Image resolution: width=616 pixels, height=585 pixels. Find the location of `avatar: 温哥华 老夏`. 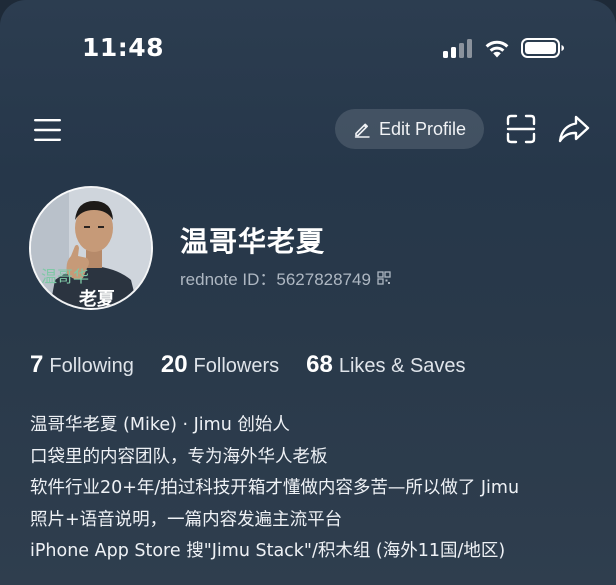

avatar: 温哥华 老夏 is located at coordinates (91, 248).